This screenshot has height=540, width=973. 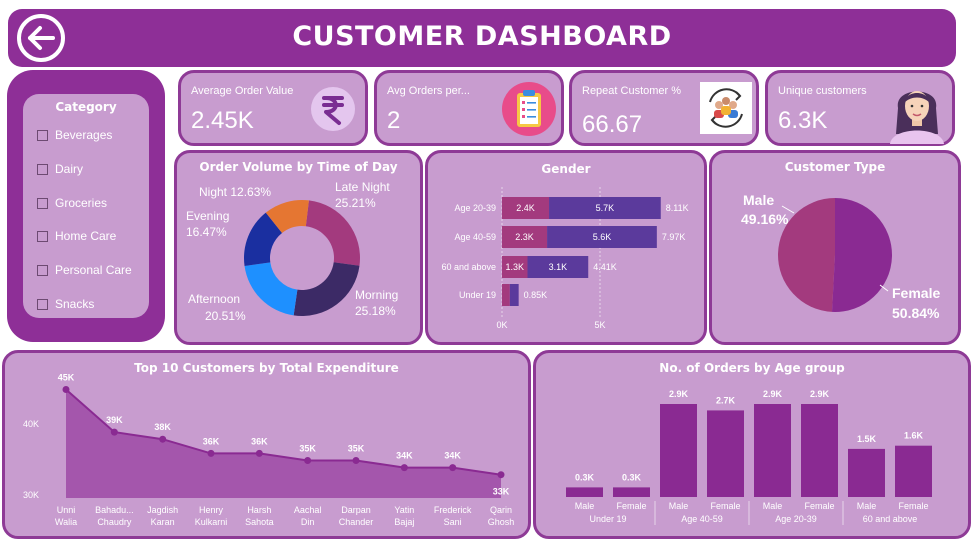 I want to click on x-category-label: Henry, so click(x=211, y=510).